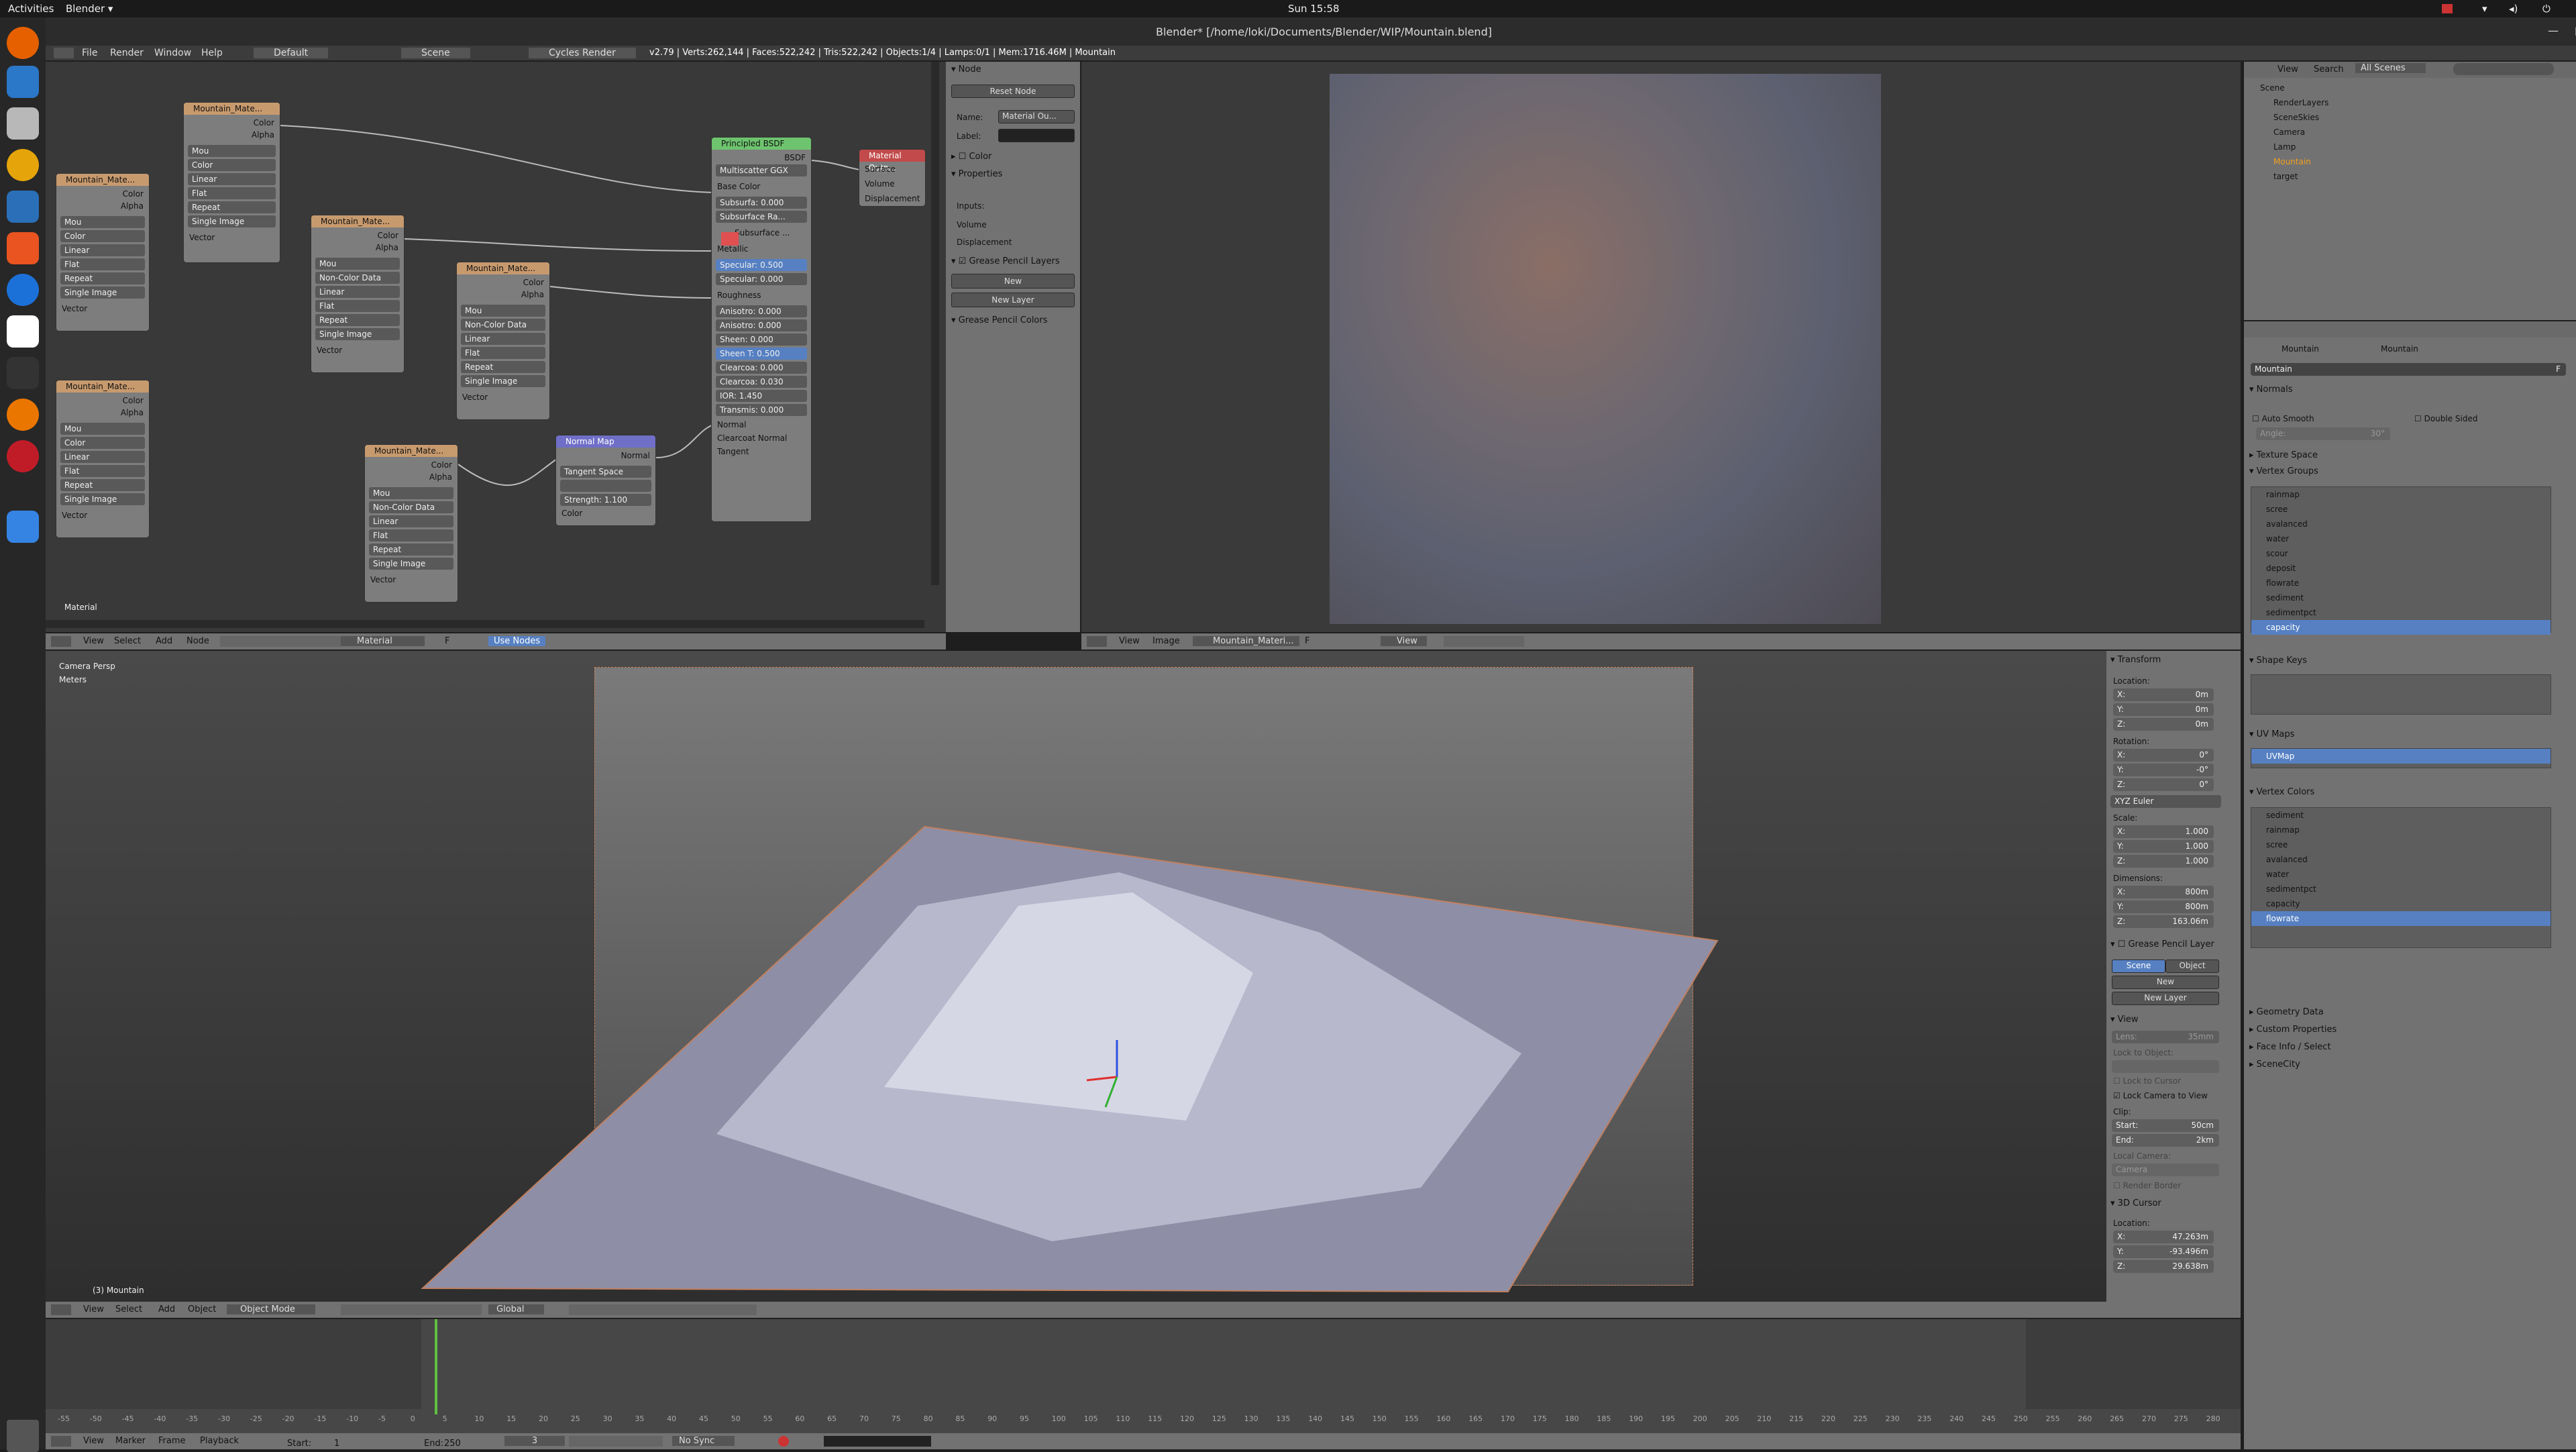  What do you see at coordinates (1404, 641) in the screenshot?
I see `view-mode-selector: View` at bounding box center [1404, 641].